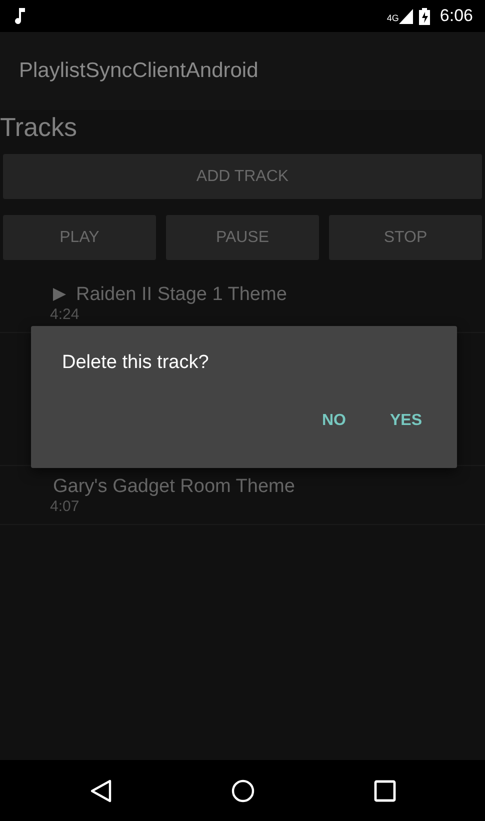 This screenshot has width=485, height=821. Describe the element at coordinates (39, 128) in the screenshot. I see `section-heading: Tracks` at that location.